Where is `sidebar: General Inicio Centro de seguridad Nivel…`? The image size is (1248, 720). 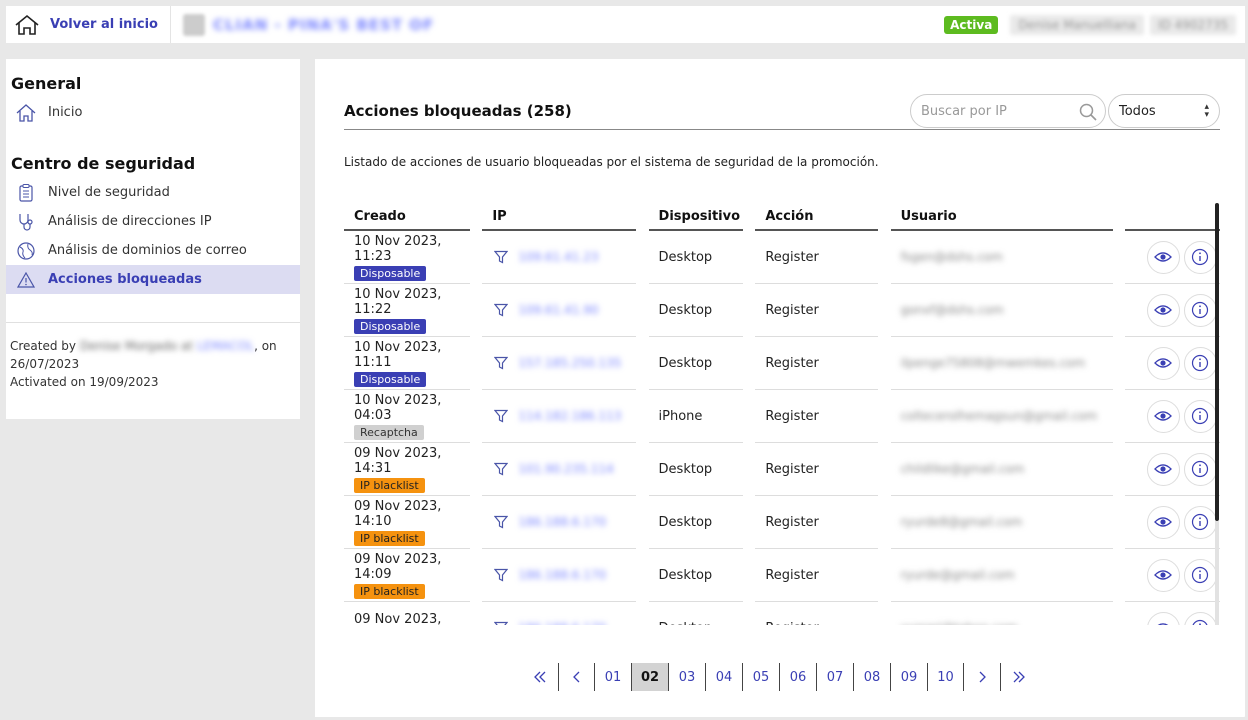
sidebar: General Inicio Centro de seguridad Nivel… is located at coordinates (153, 239).